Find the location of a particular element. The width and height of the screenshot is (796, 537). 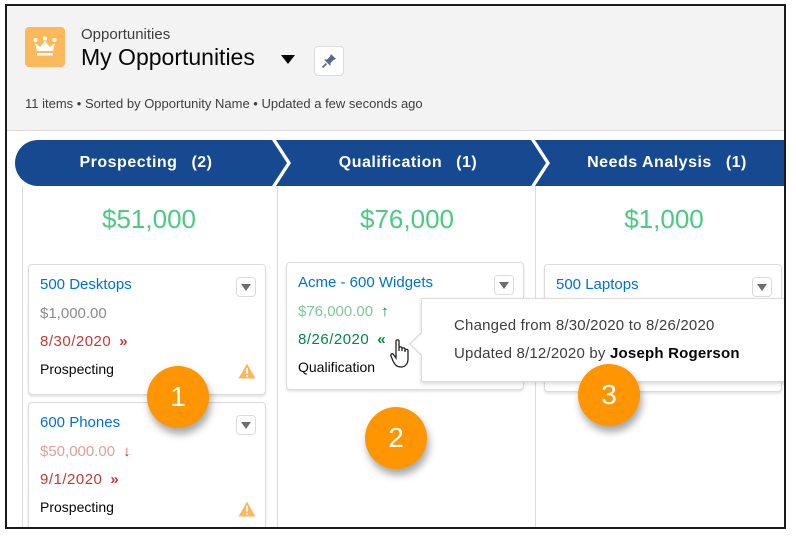

stage-count: (2) is located at coordinates (202, 162).